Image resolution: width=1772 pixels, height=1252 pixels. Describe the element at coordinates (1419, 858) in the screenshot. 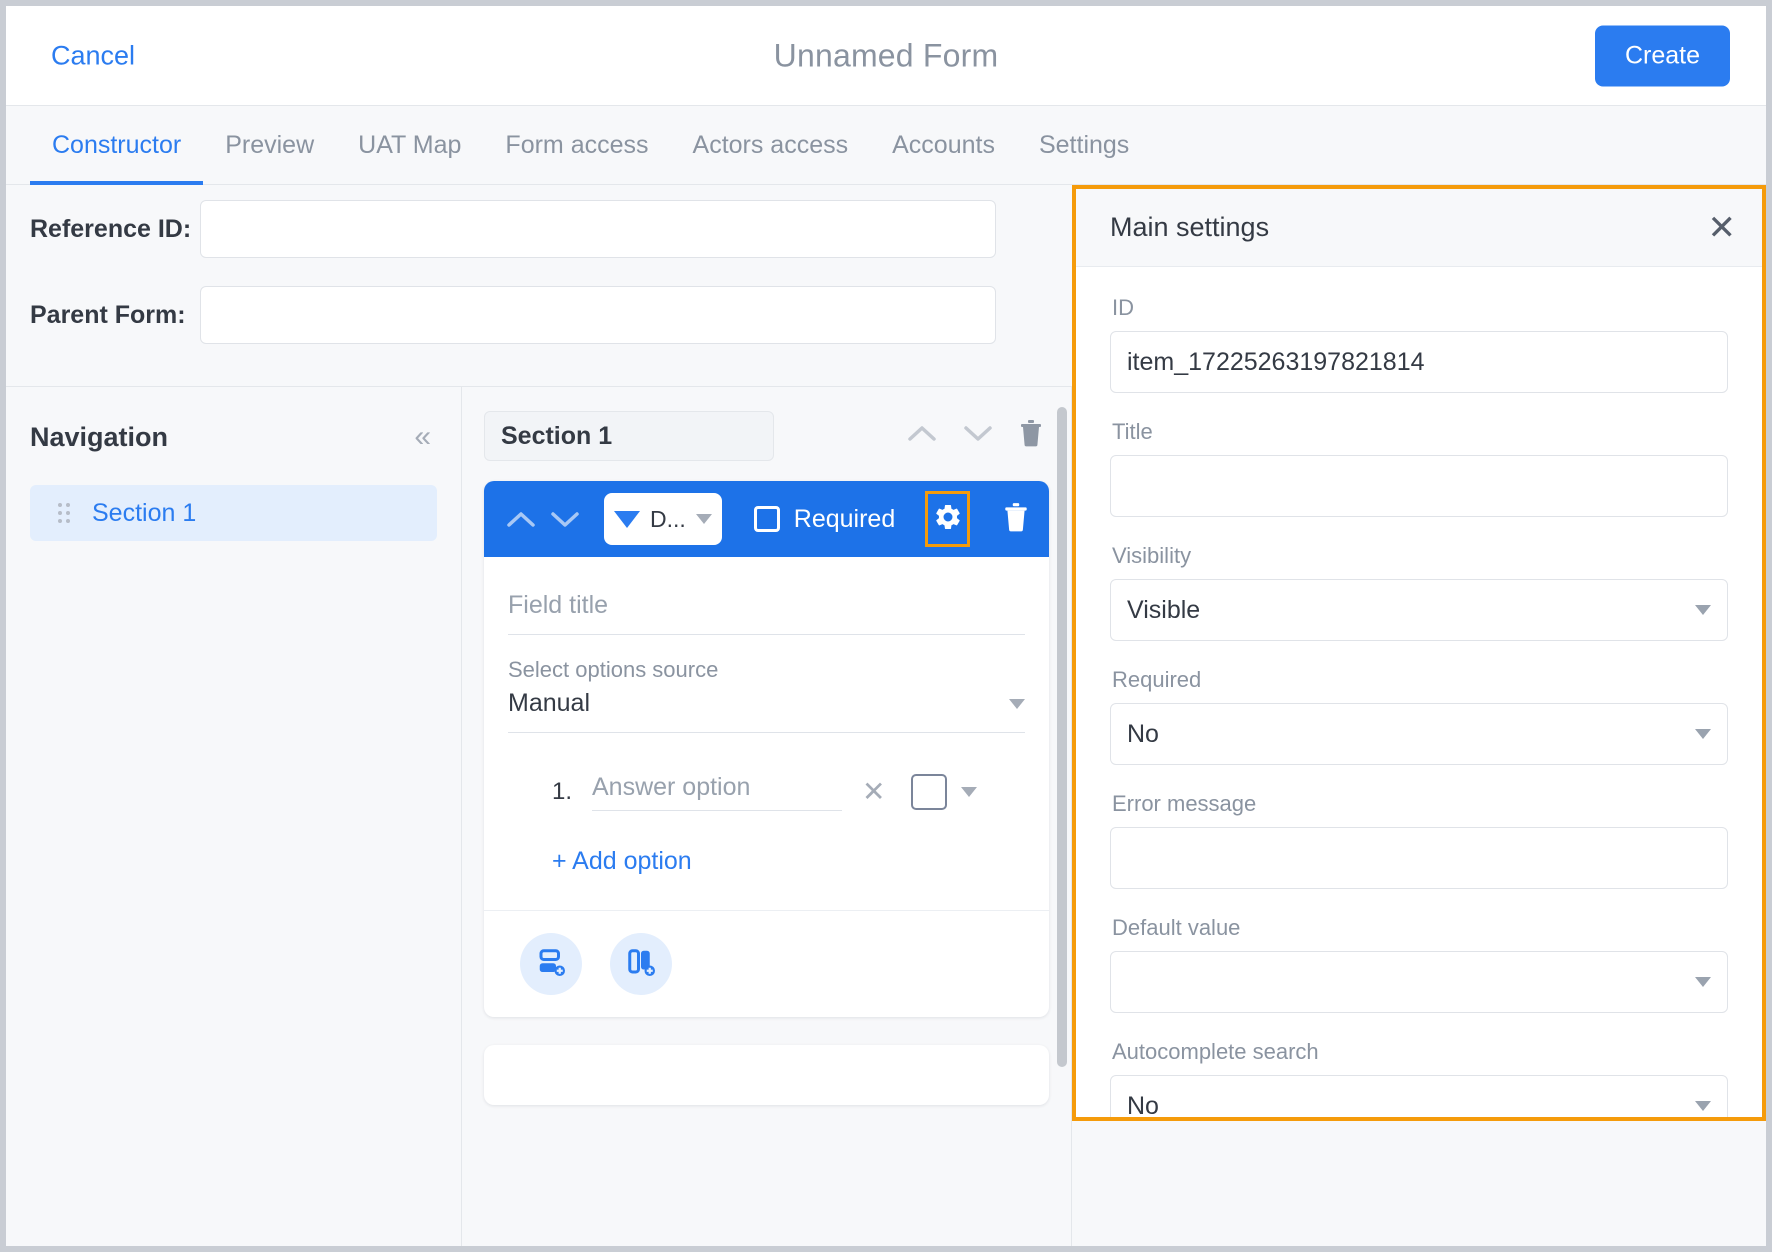

I see `setting-input-error-message` at that location.